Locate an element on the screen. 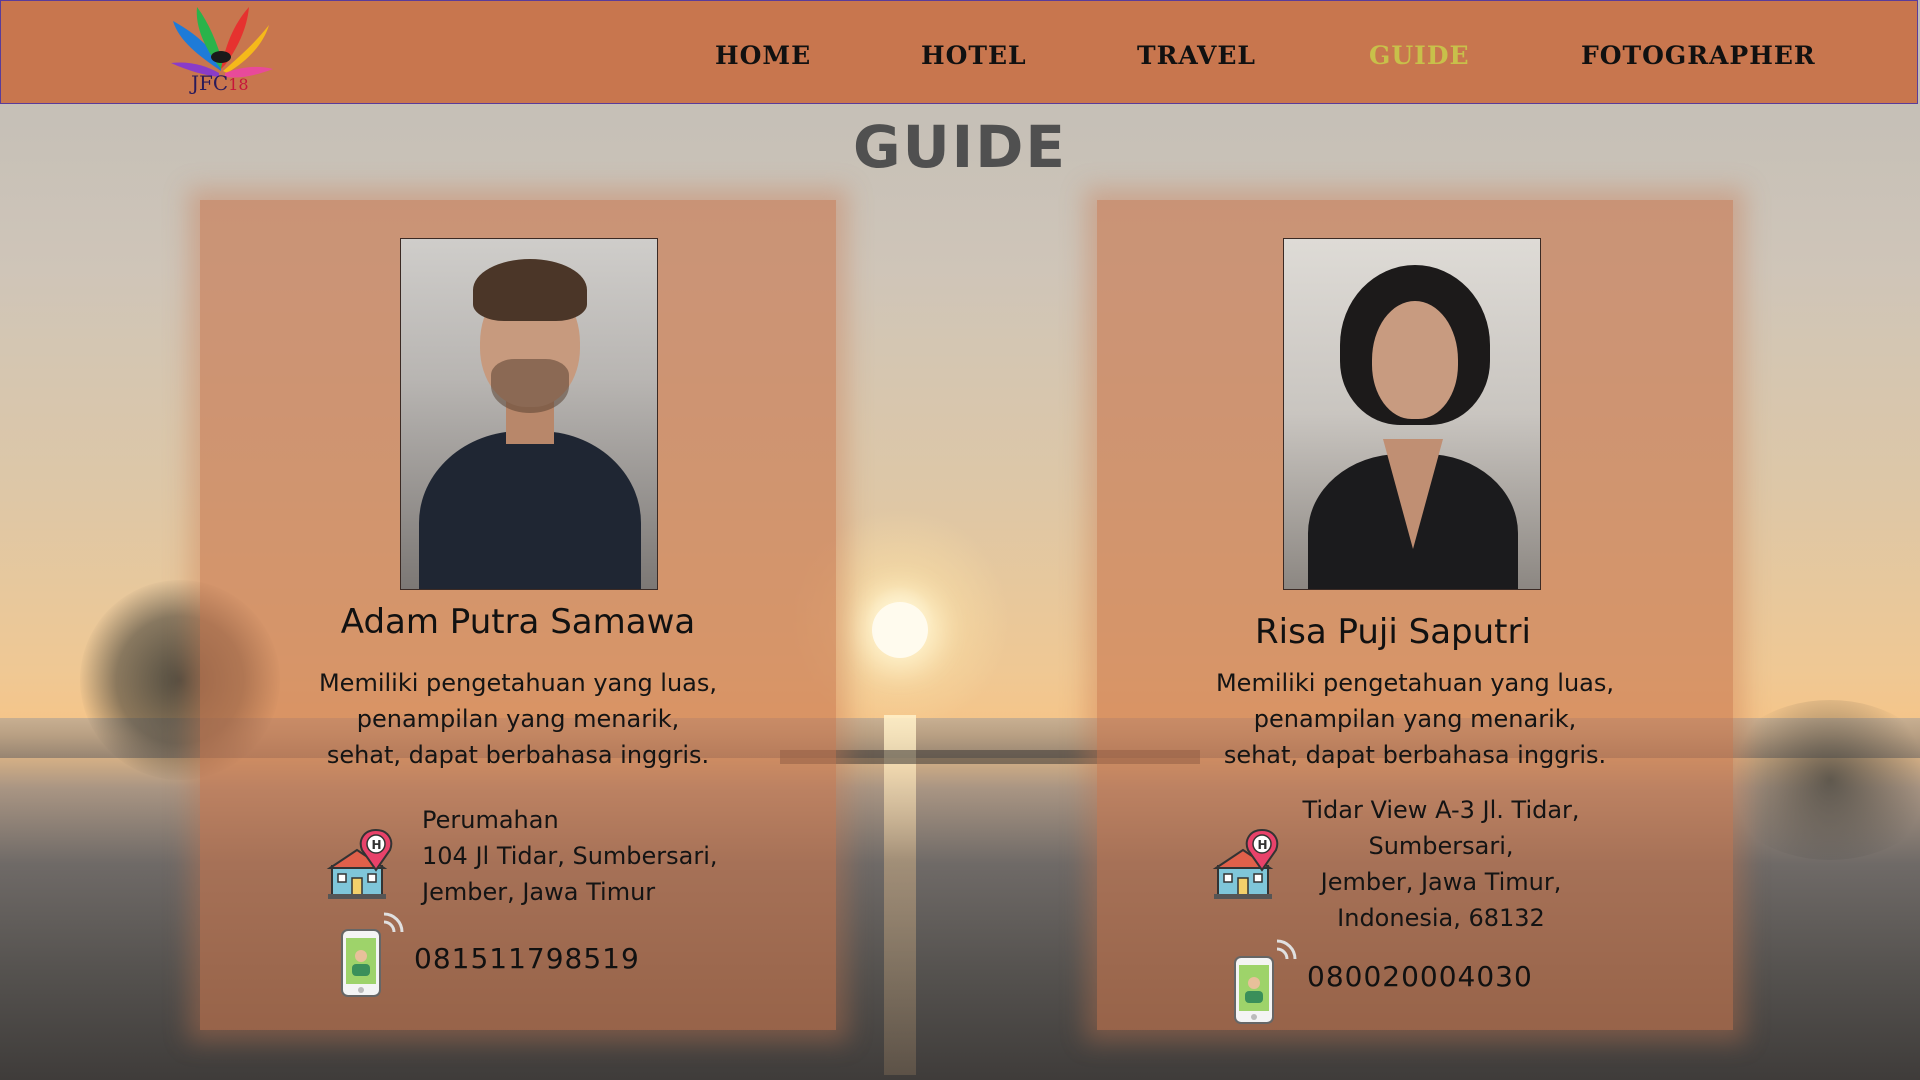 The width and height of the screenshot is (1920, 1080). guide-phone-number: 081511798519 is located at coordinates (527, 958).